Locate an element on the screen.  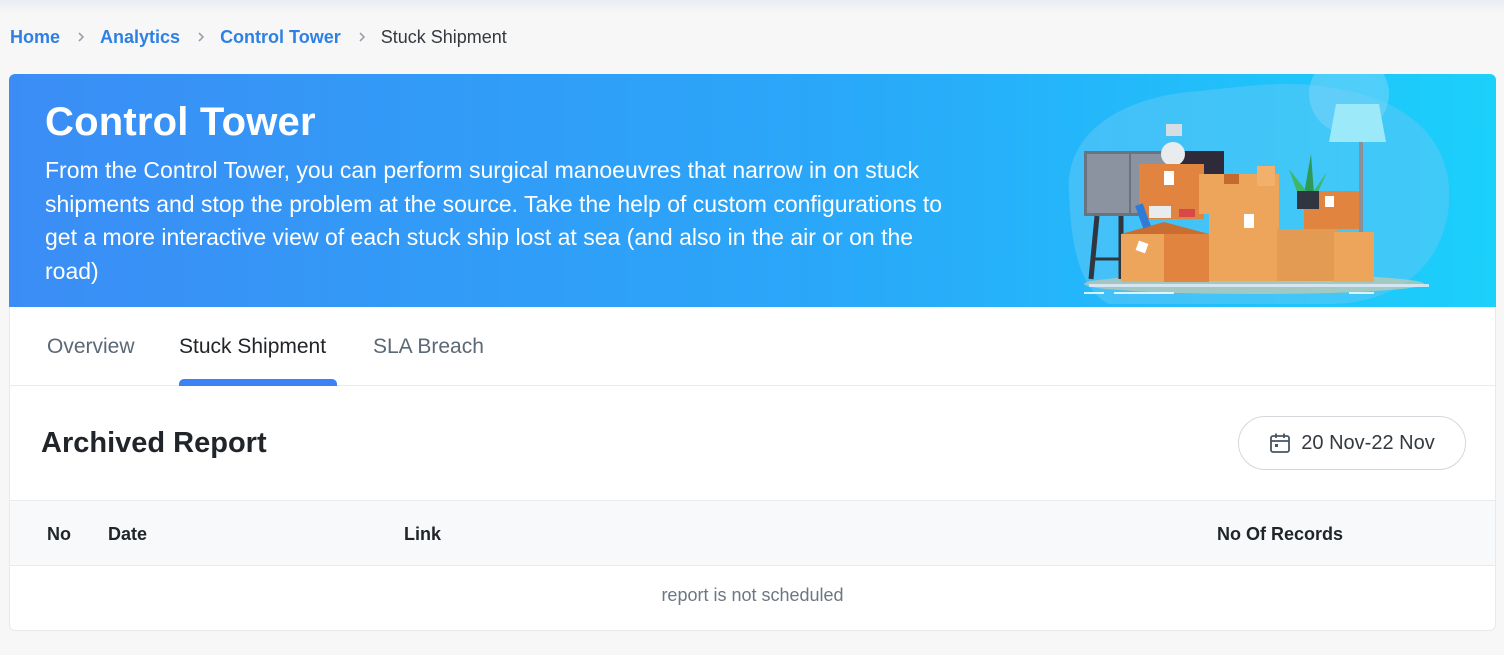
boxes-illustration is located at coordinates (1258, 189).